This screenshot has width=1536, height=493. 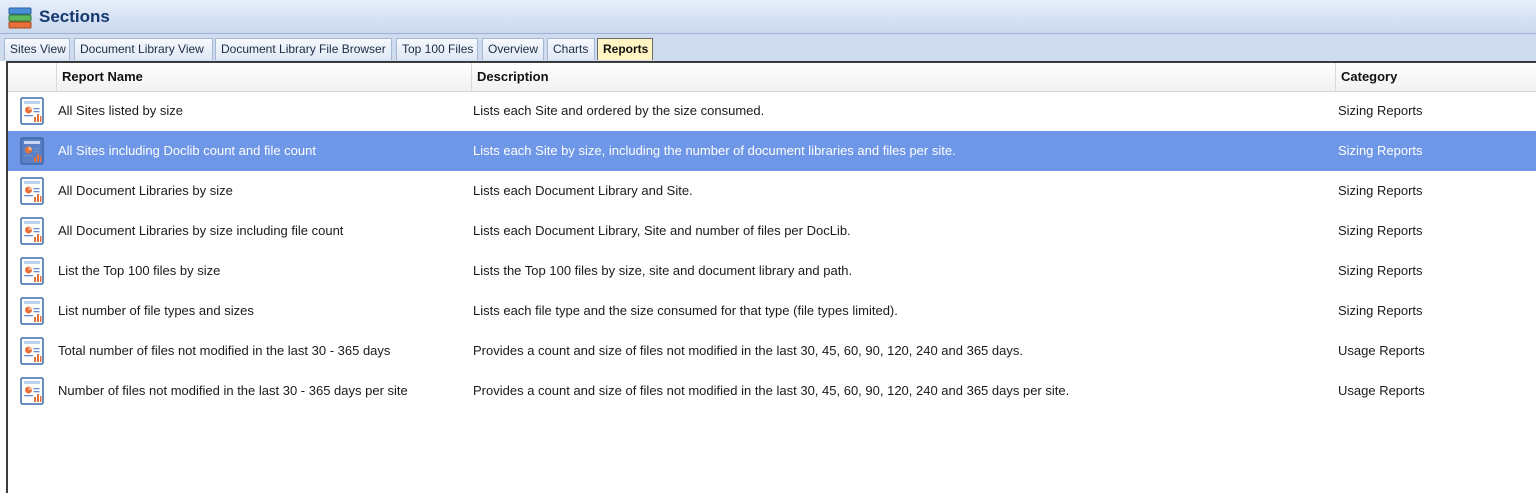 What do you see at coordinates (74, 16) in the screenshot?
I see `window-title: Sections` at bounding box center [74, 16].